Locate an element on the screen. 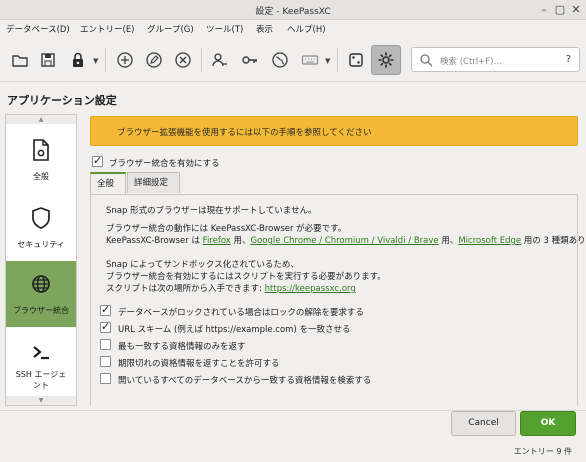 The width and height of the screenshot is (586, 462). open-folder-icon is located at coordinates (20, 60).